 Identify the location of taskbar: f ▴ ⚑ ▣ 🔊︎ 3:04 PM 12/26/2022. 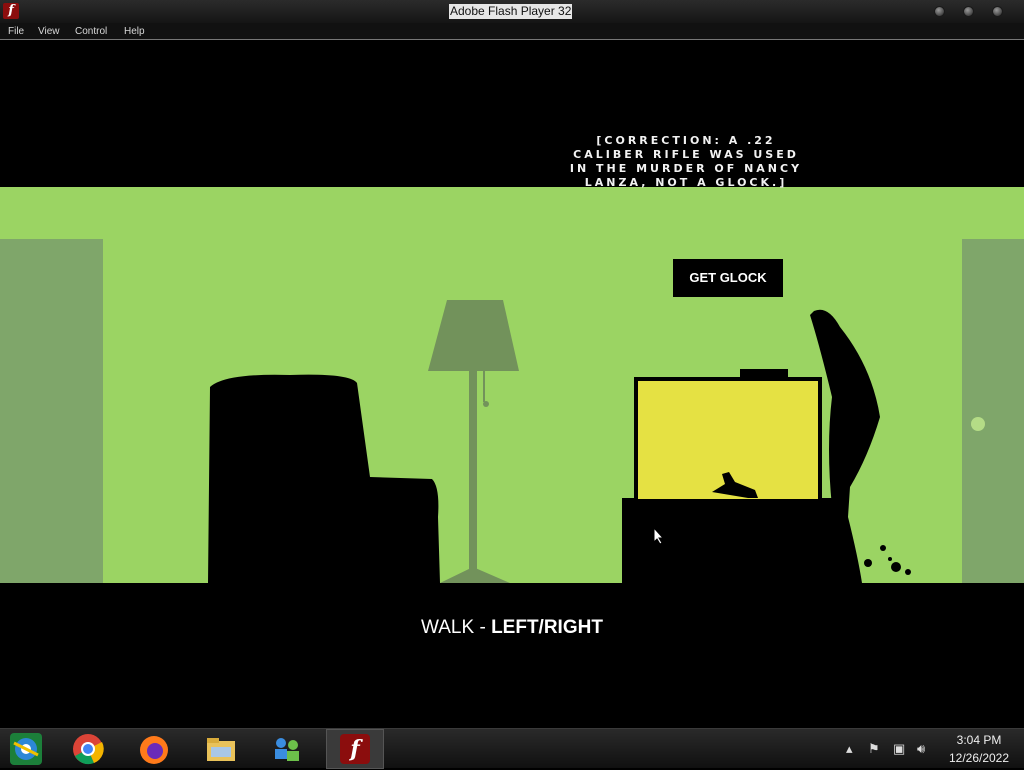
(512, 748).